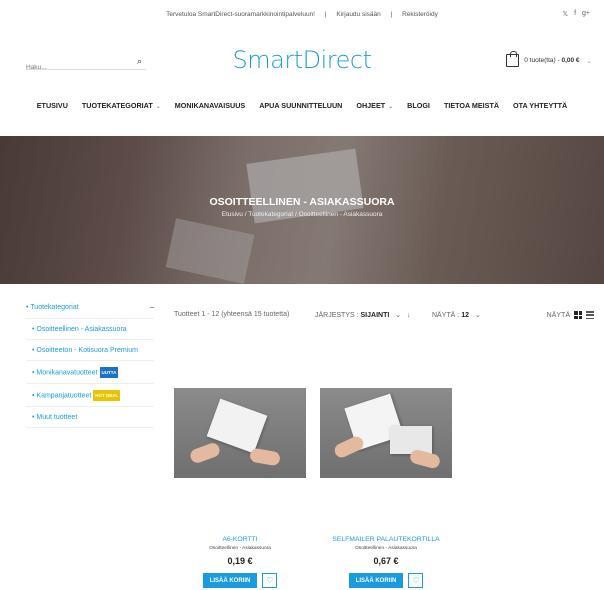  What do you see at coordinates (240, 539) in the screenshot?
I see `product-name: A6-KORTTI` at bounding box center [240, 539].